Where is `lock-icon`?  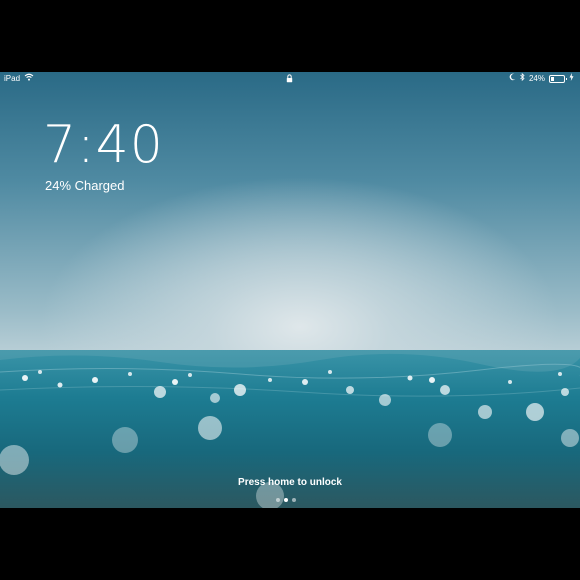 lock-icon is located at coordinates (289, 81).